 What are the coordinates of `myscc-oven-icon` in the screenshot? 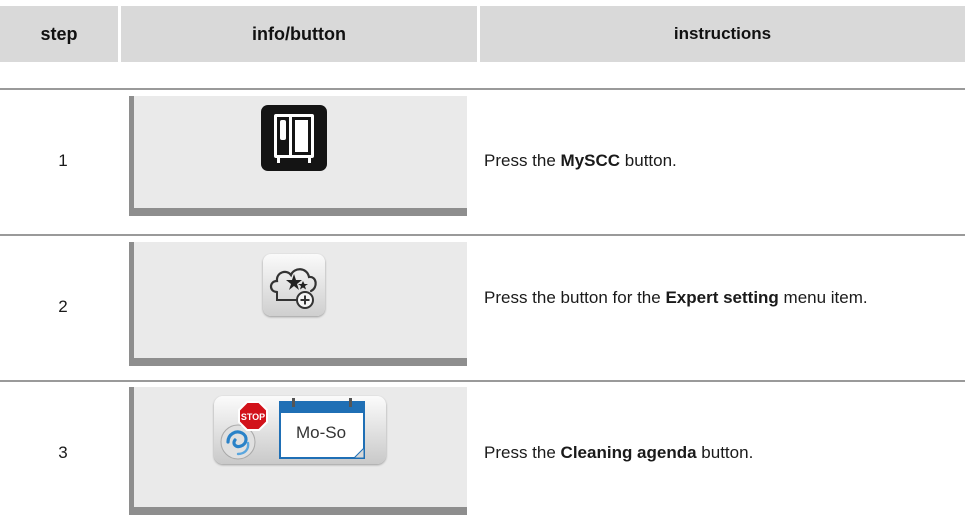 It's located at (294, 138).